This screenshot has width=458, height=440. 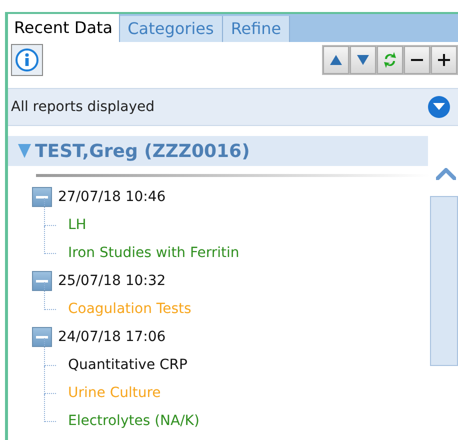 I want to click on tab: Categories, so click(x=171, y=29).